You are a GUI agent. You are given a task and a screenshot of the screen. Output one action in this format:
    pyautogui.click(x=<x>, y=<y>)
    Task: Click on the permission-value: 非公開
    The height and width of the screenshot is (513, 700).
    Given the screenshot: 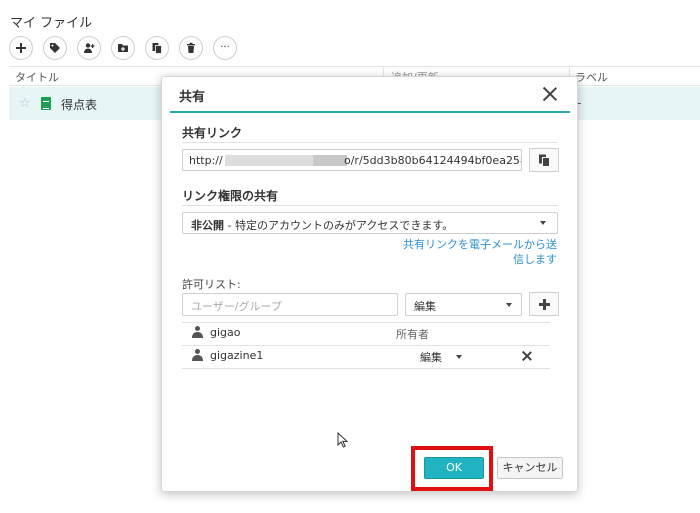 What is the action you would take?
    pyautogui.click(x=207, y=225)
    